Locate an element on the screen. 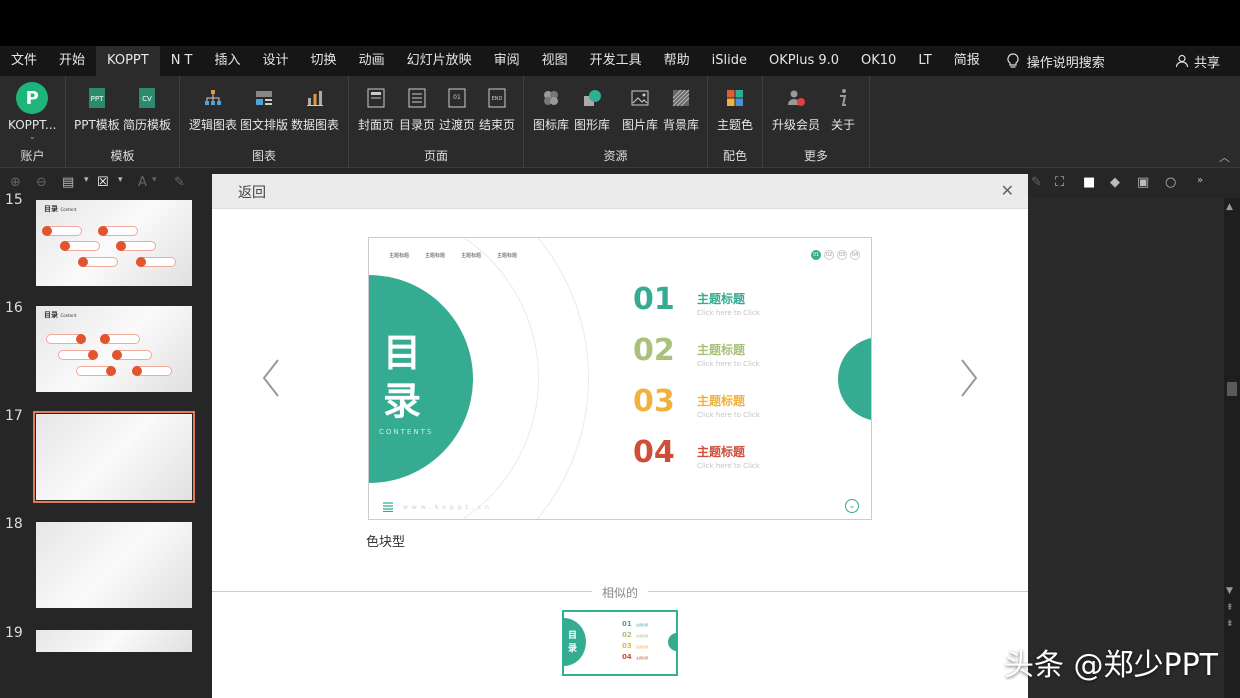 This screenshot has width=1240, height=698. next-slide-icon: ⇟ is located at coordinates (1230, 624).